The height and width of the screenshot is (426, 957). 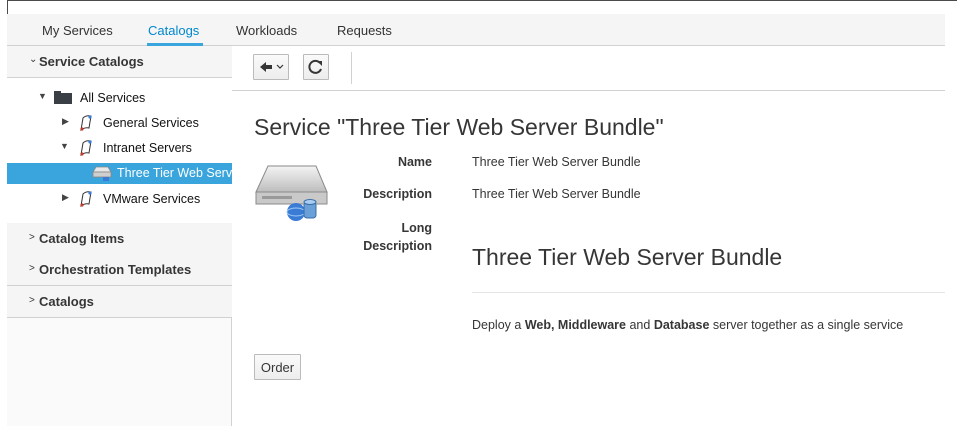 What do you see at coordinates (77, 30) in the screenshot?
I see `tab-my-services: My Services` at bounding box center [77, 30].